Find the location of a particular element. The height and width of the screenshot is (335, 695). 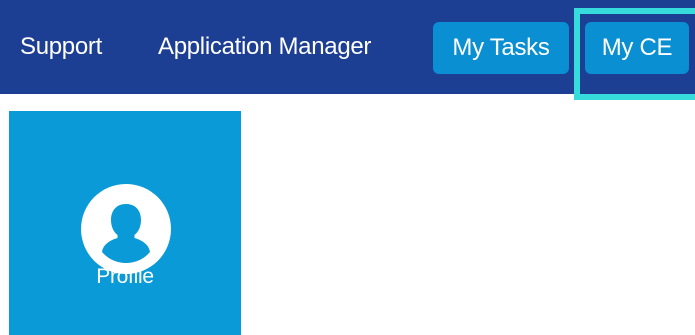

nav-item-my-tasks: My Tasks is located at coordinates (501, 48).